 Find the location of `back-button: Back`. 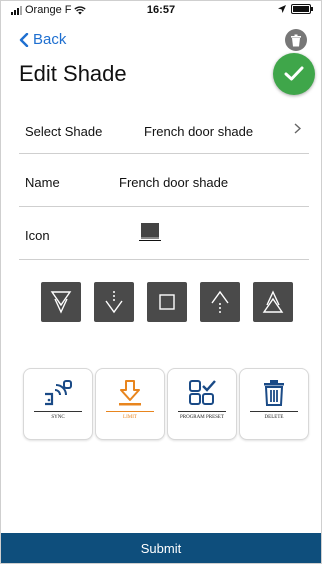

back-button: Back is located at coordinates (42, 39).